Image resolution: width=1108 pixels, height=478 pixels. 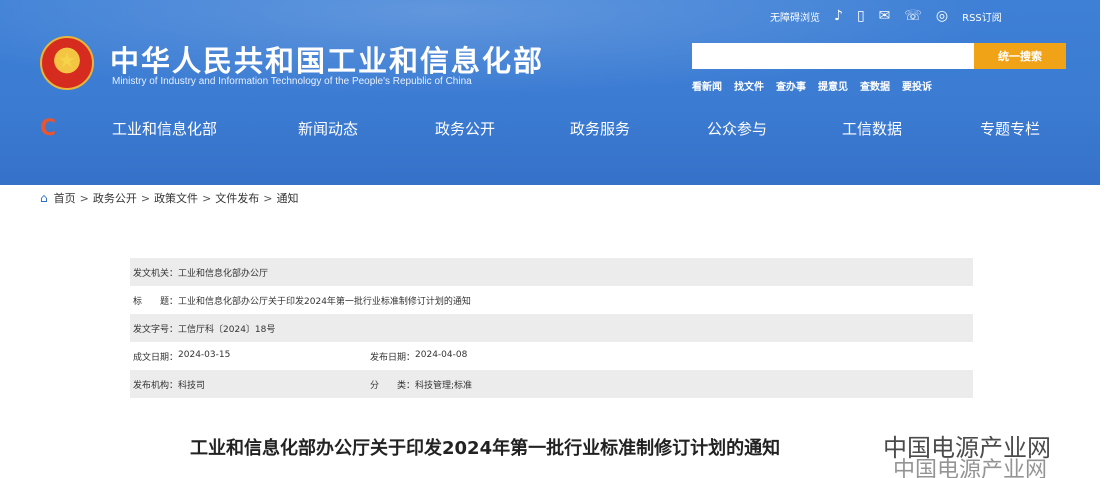 What do you see at coordinates (551, 356) in the screenshot?
I see `meta-row-dates: 成文日期： 2024-03-15 发布日期： 2024-04-08` at bounding box center [551, 356].